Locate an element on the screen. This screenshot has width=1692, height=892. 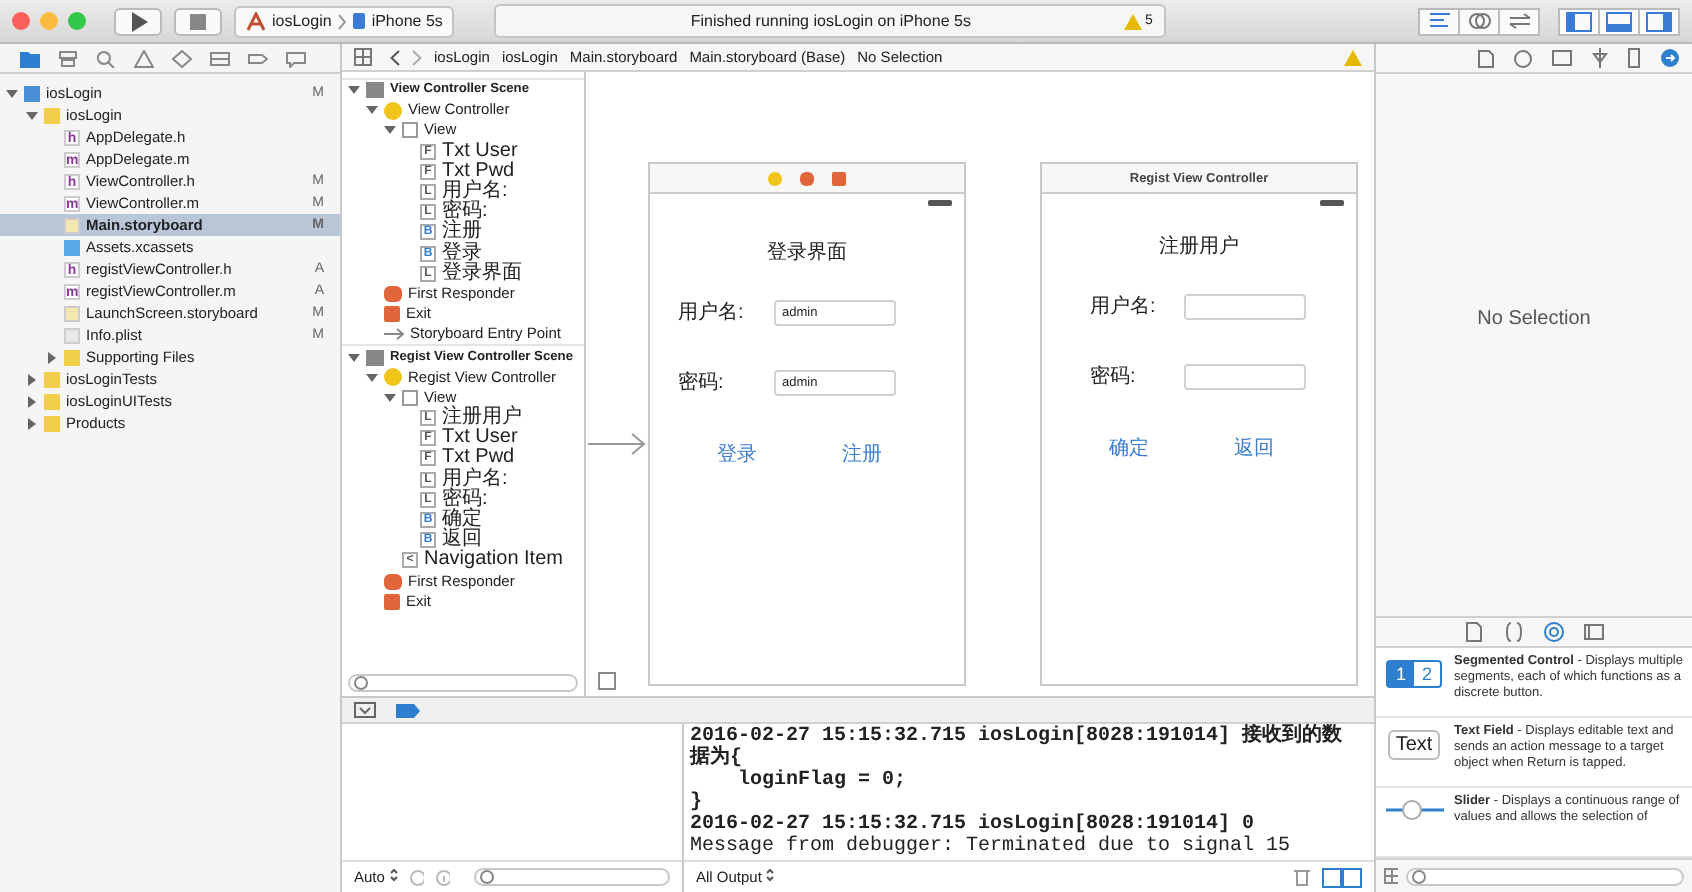
screen-title: 注册用户 is located at coordinates (1199, 246).